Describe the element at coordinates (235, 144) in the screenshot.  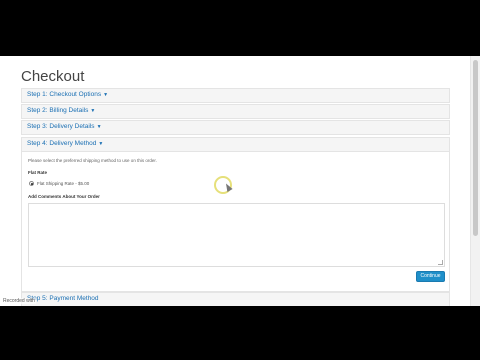
I see `step-delivery-method: Step 4: Delivery Method ▼` at that location.